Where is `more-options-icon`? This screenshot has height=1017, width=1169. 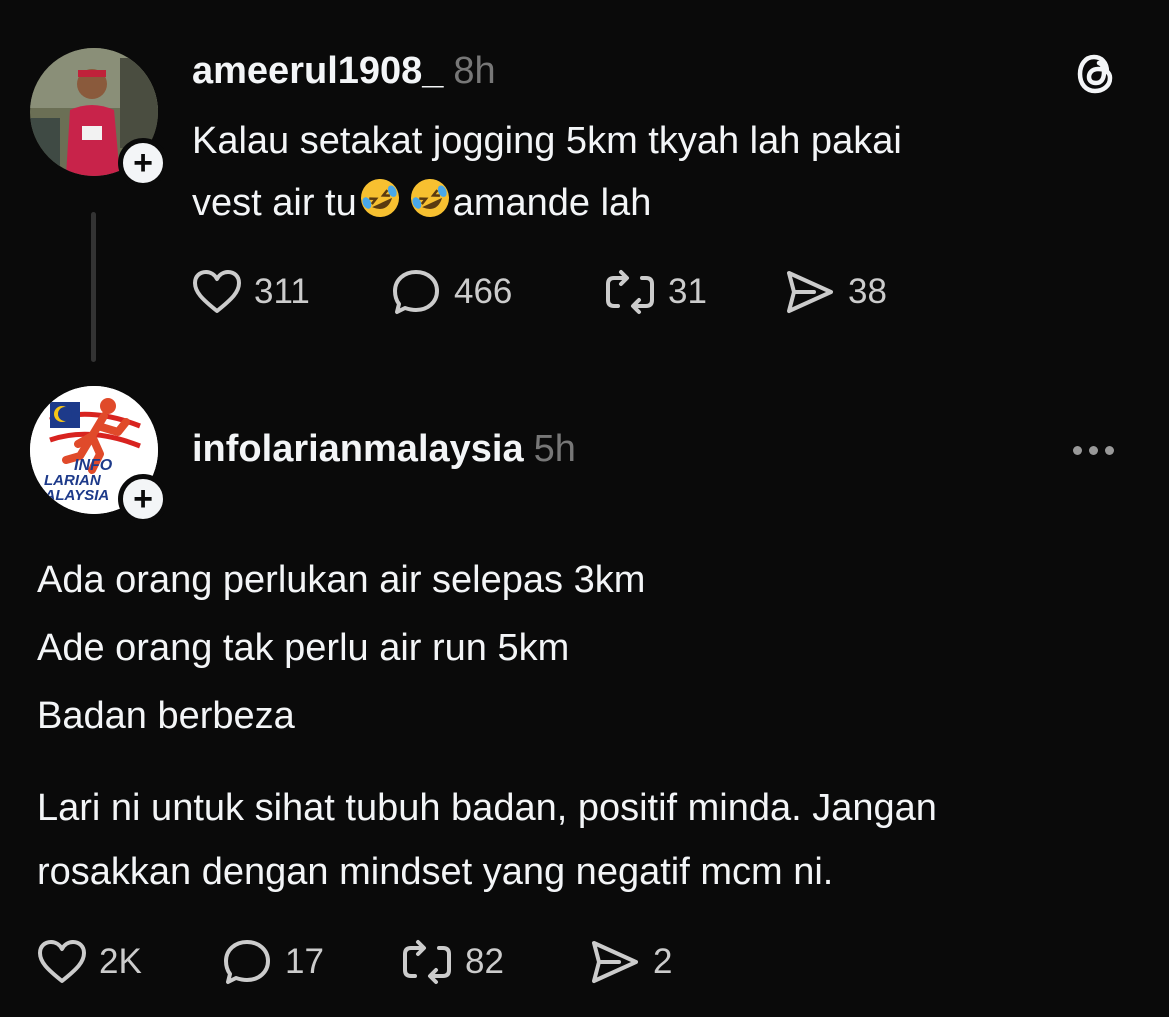 more-options-icon is located at coordinates (1093, 450).